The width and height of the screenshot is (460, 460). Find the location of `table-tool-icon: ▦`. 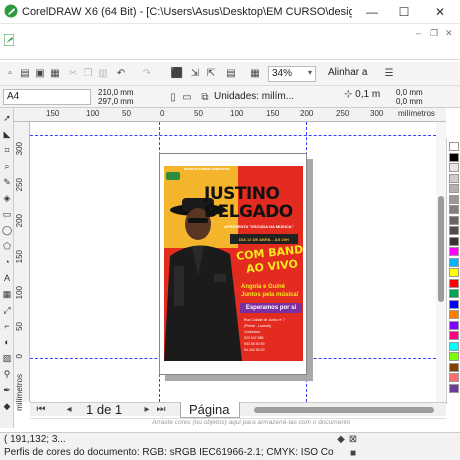

table-tool-icon: ▦ is located at coordinates (7, 294).